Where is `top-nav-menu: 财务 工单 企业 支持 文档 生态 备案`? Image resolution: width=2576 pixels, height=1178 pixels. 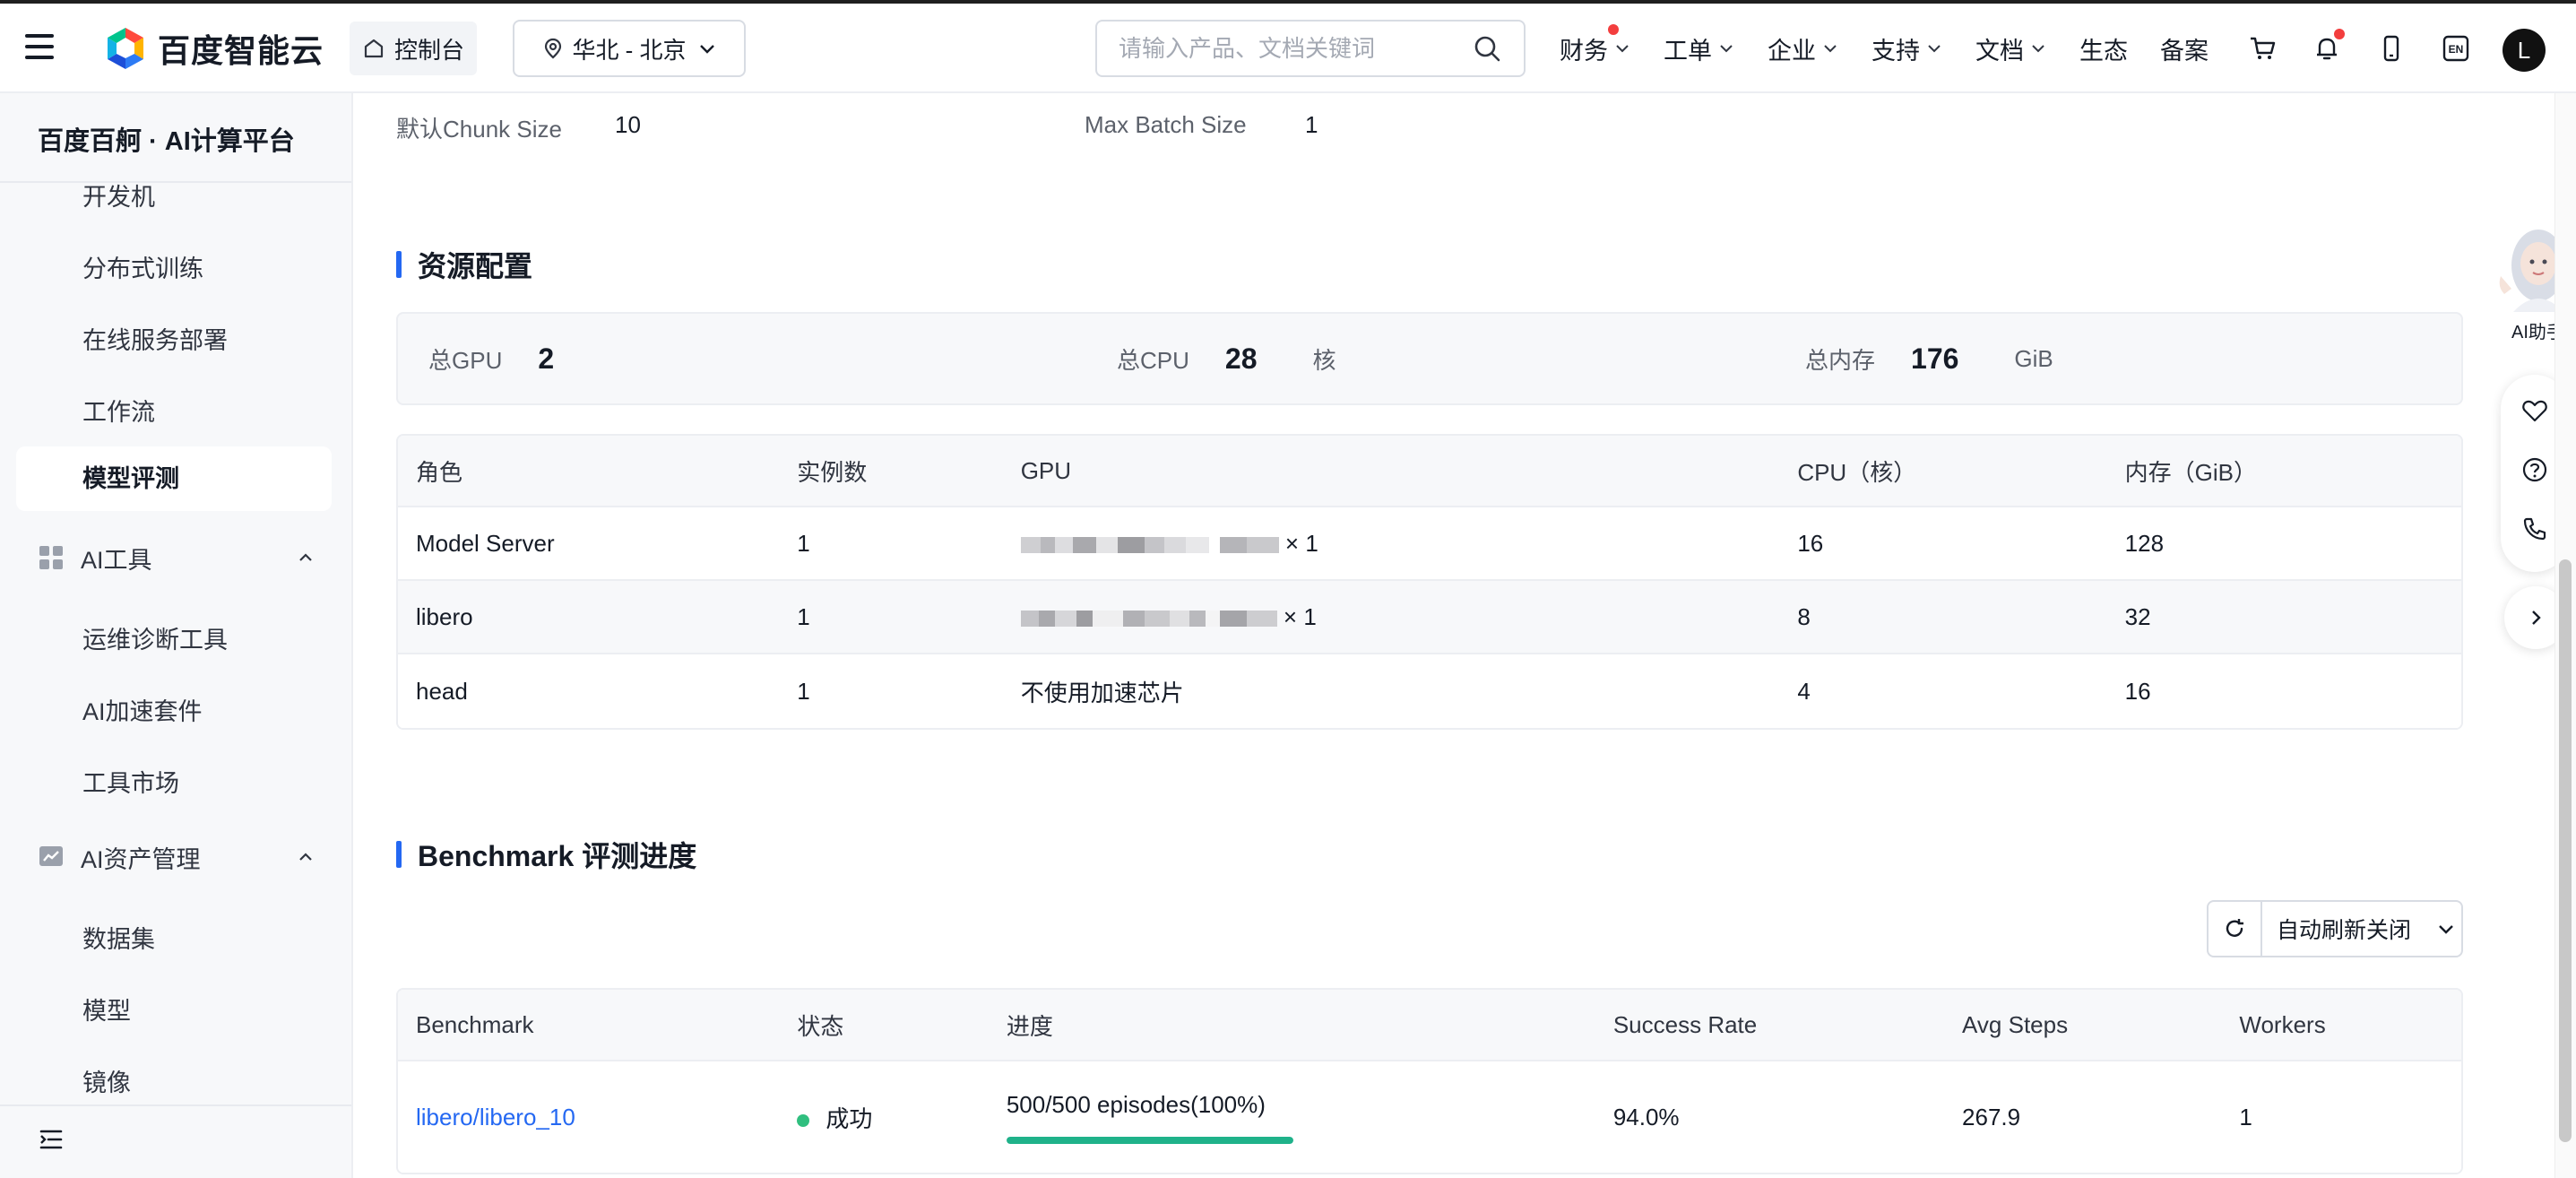
top-nav-menu: 财务 工单 企业 支持 文档 生态 备案 is located at coordinates (1900, 48).